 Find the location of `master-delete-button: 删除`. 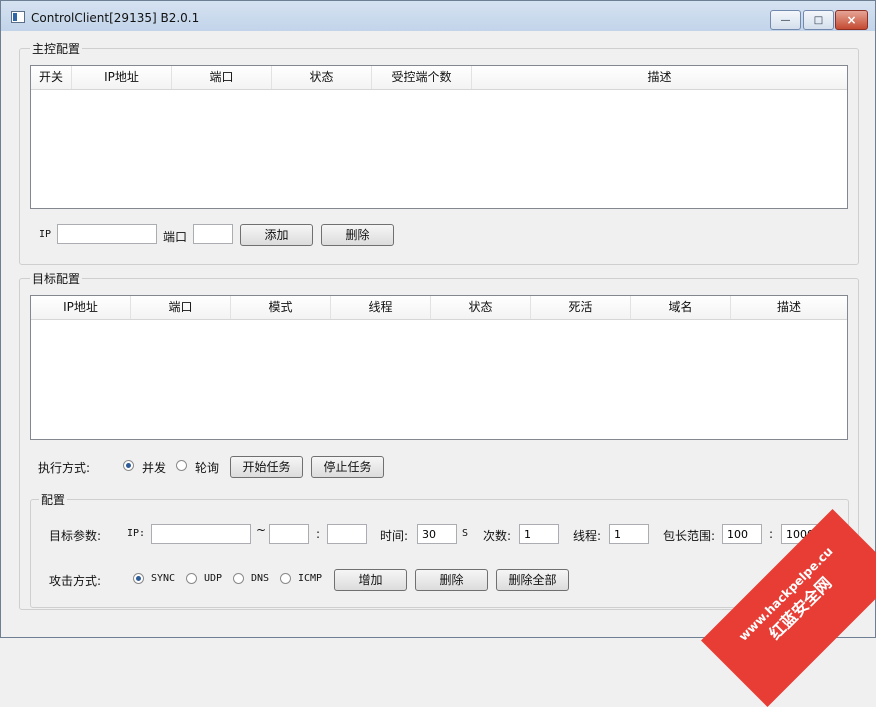

master-delete-button: 删除 is located at coordinates (357, 235).